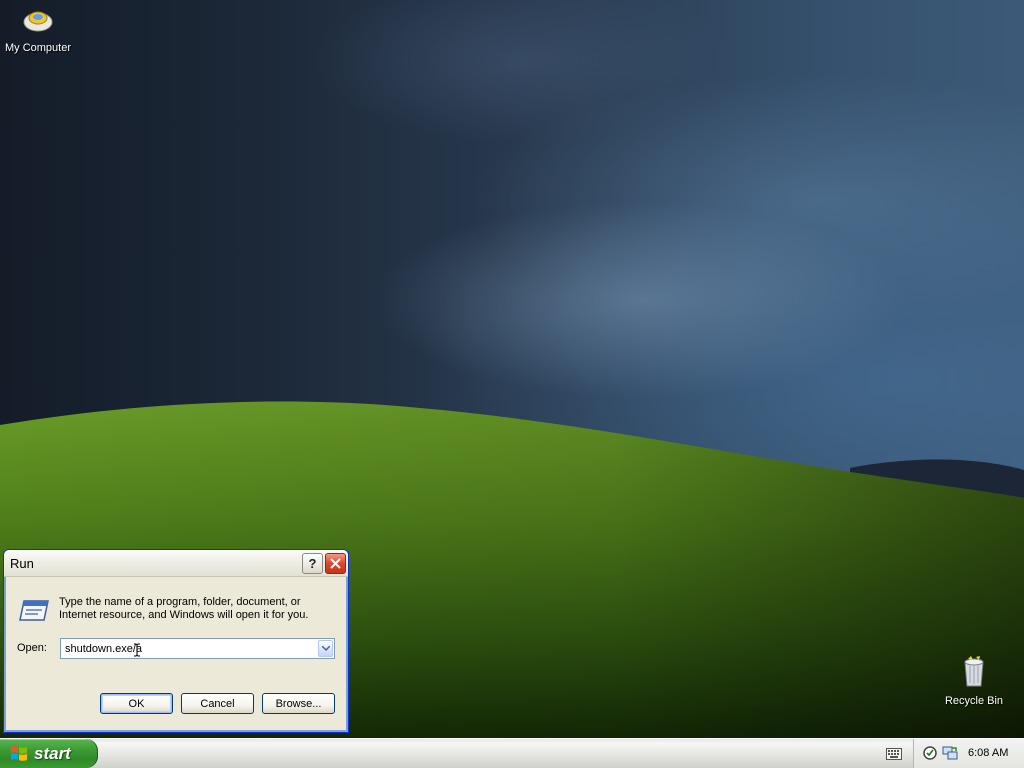 Image resolution: width=1024 pixels, height=768 pixels. Describe the element at coordinates (988, 753) in the screenshot. I see `clock: 6:08 AM` at that location.